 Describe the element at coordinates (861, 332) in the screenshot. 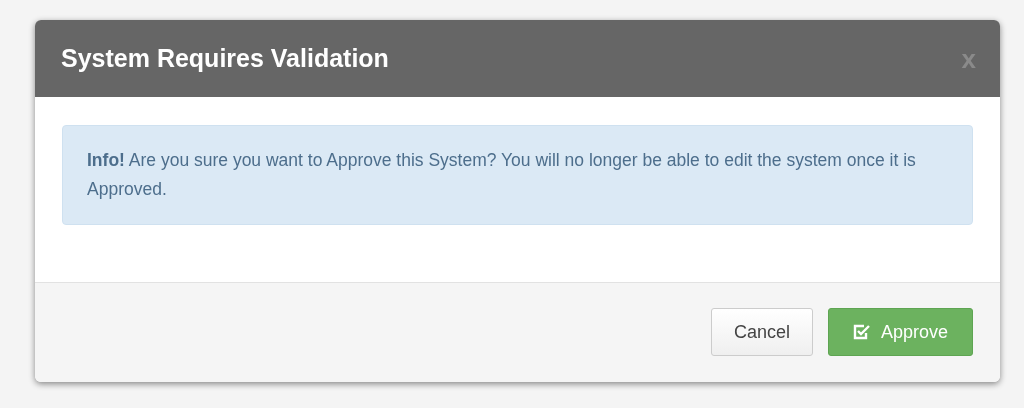

I see `checkbox-icon` at that location.